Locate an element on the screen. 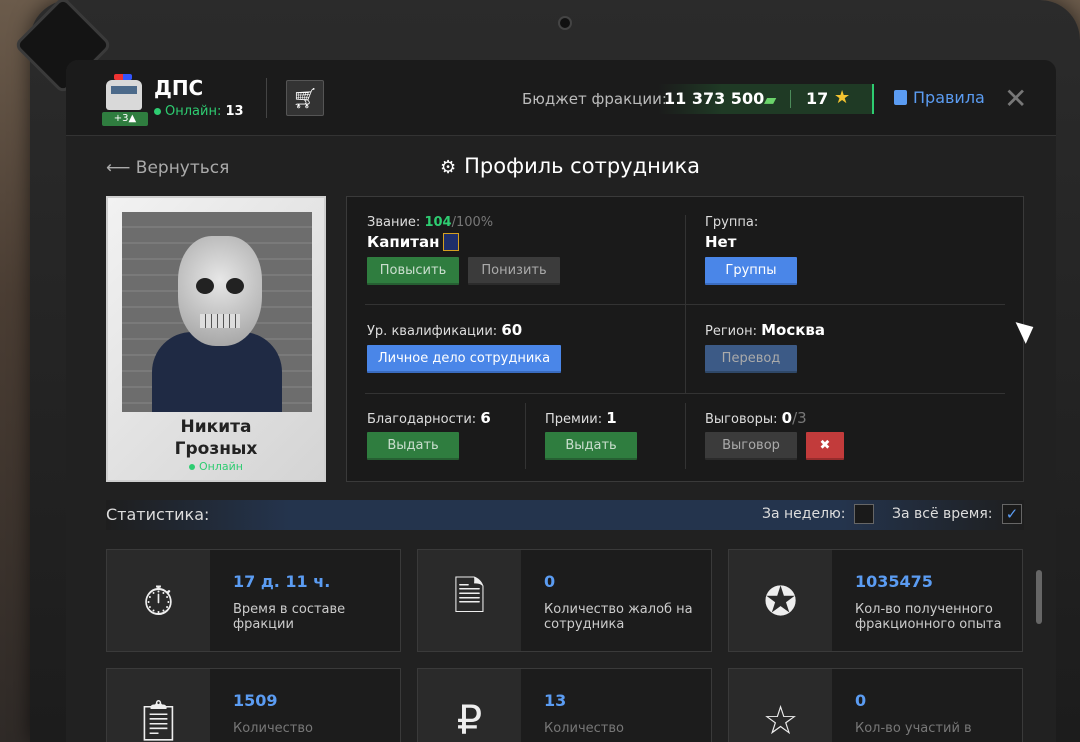  stat-card: 📋︎ 1509 Количество is located at coordinates (253, 705).